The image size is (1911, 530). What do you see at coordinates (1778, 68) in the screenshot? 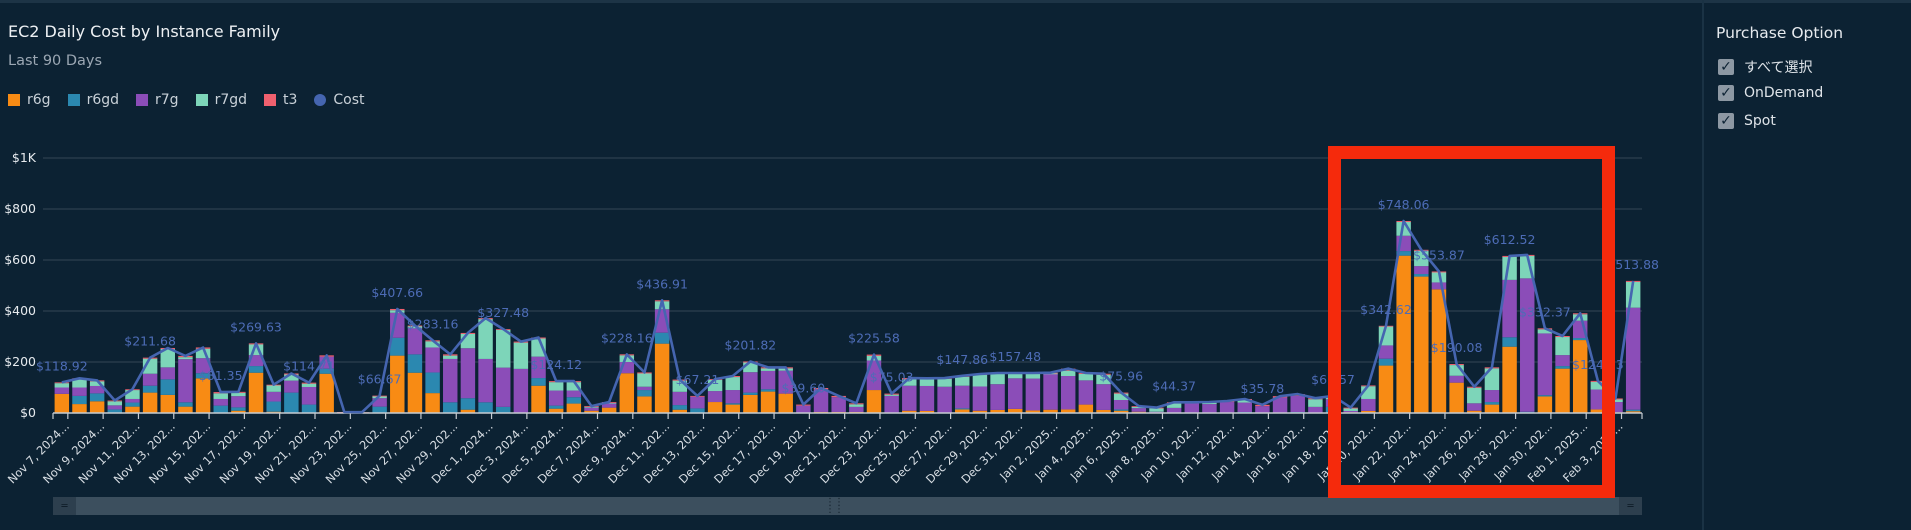
I see `option-label: すべて選択` at bounding box center [1778, 68].